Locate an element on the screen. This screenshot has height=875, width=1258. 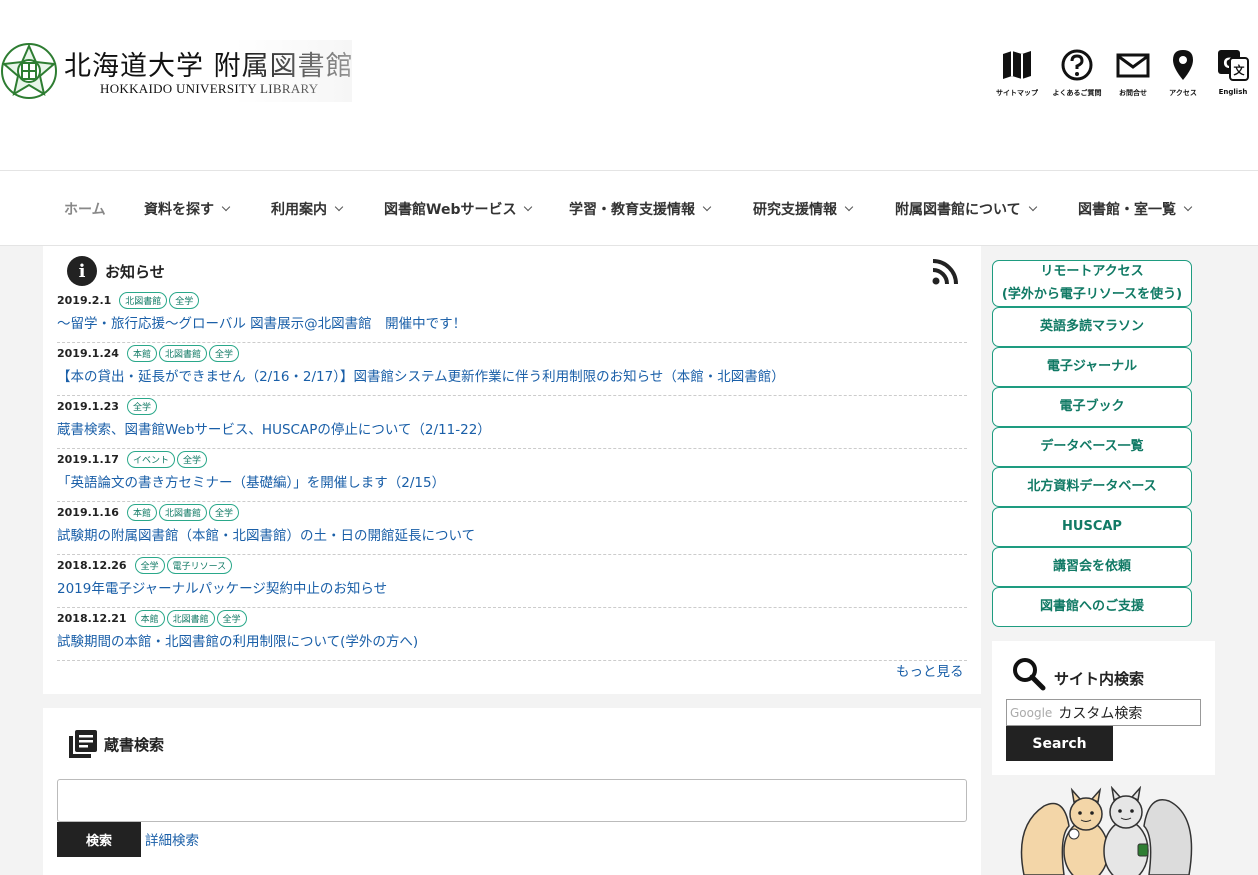
sidebar-link-text: リモートアクセス (学外から電子リソースを使う) is located at coordinates (1092, 283).